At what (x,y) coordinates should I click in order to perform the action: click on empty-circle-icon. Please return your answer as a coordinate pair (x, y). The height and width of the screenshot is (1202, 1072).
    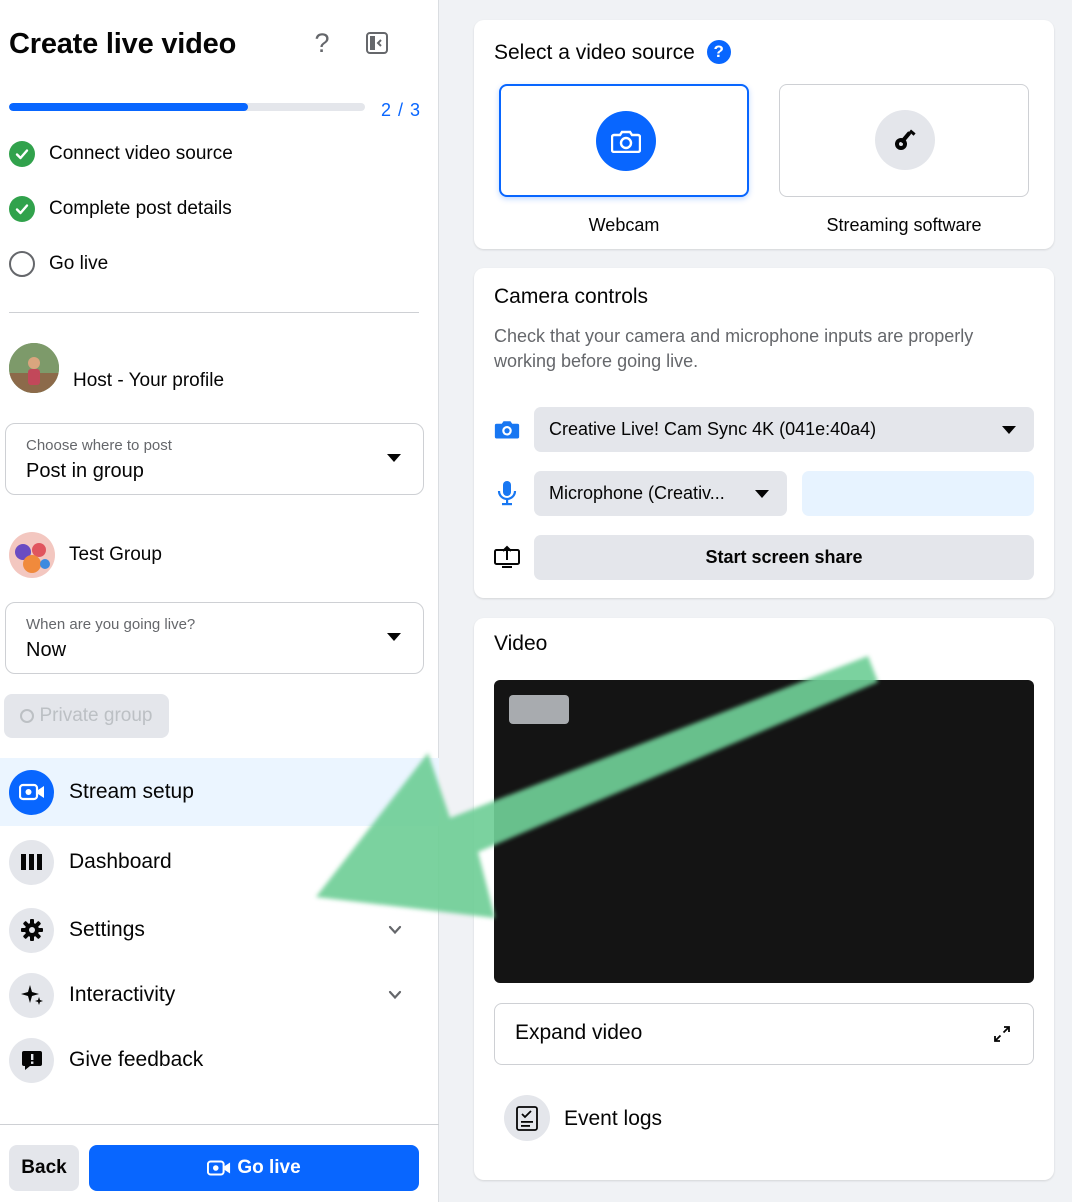
    Looking at the image, I should click on (22, 264).